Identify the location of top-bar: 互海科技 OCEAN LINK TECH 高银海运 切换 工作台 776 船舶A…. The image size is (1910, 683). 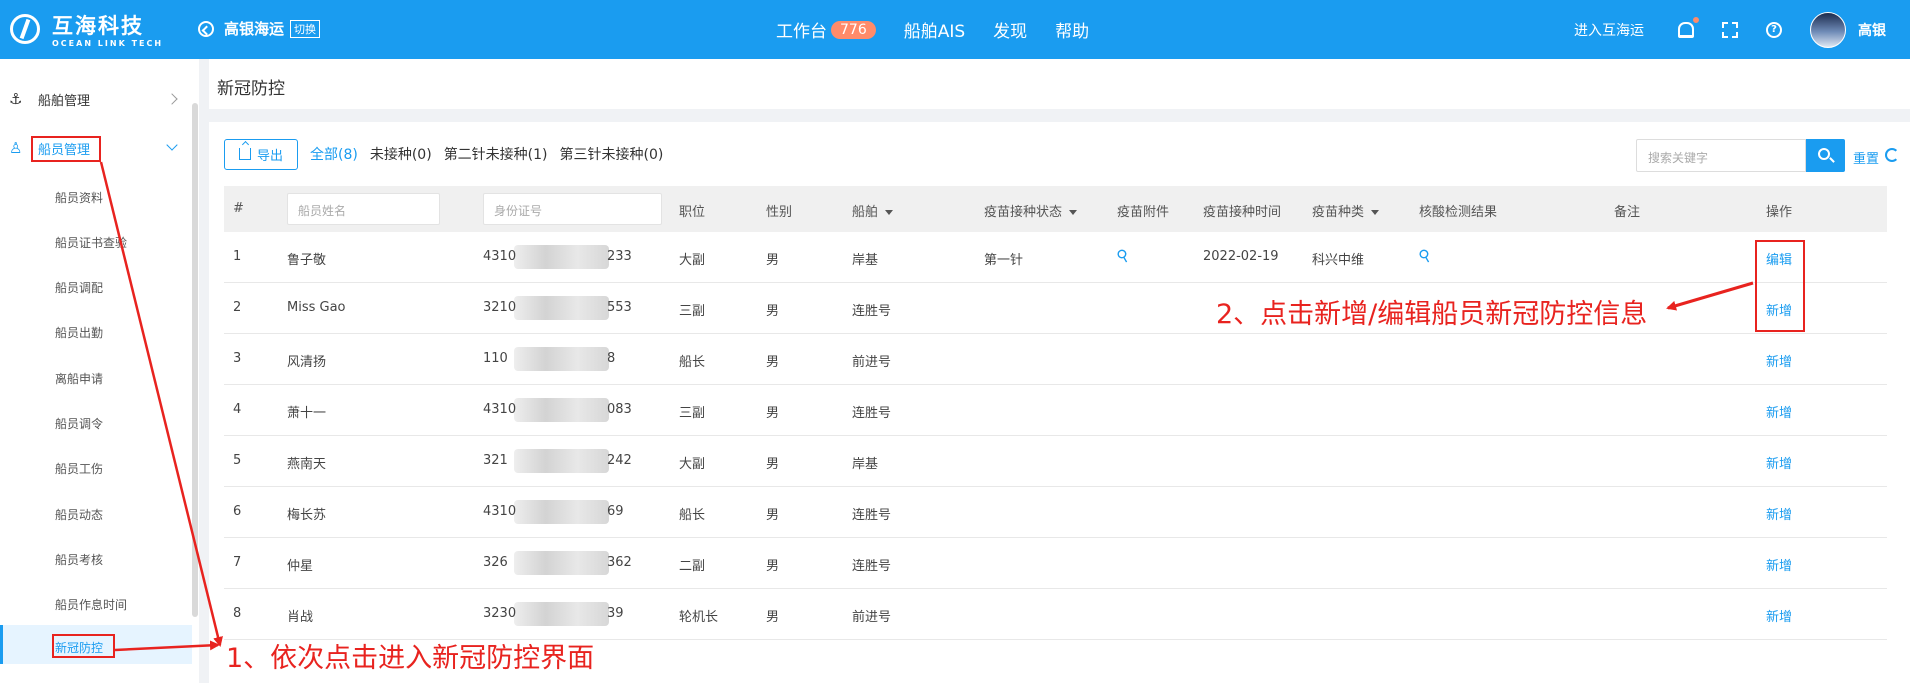
(955, 29).